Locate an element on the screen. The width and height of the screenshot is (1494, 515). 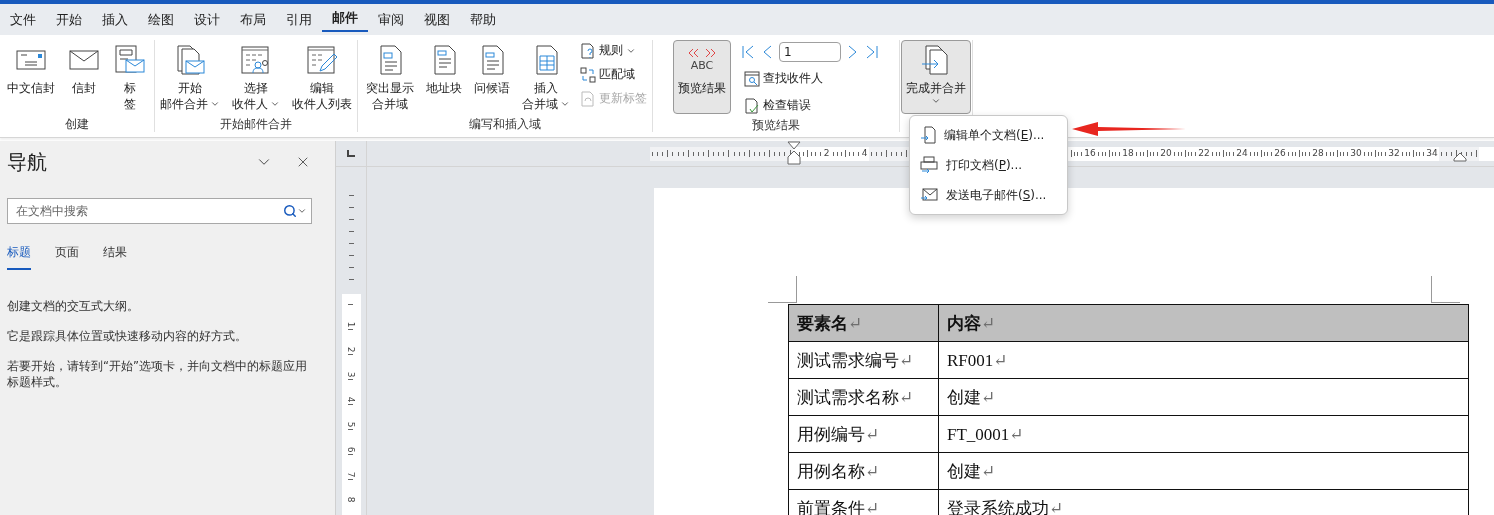
ribbon-button: 开始 邮件合并 is located at coordinates (190, 77).